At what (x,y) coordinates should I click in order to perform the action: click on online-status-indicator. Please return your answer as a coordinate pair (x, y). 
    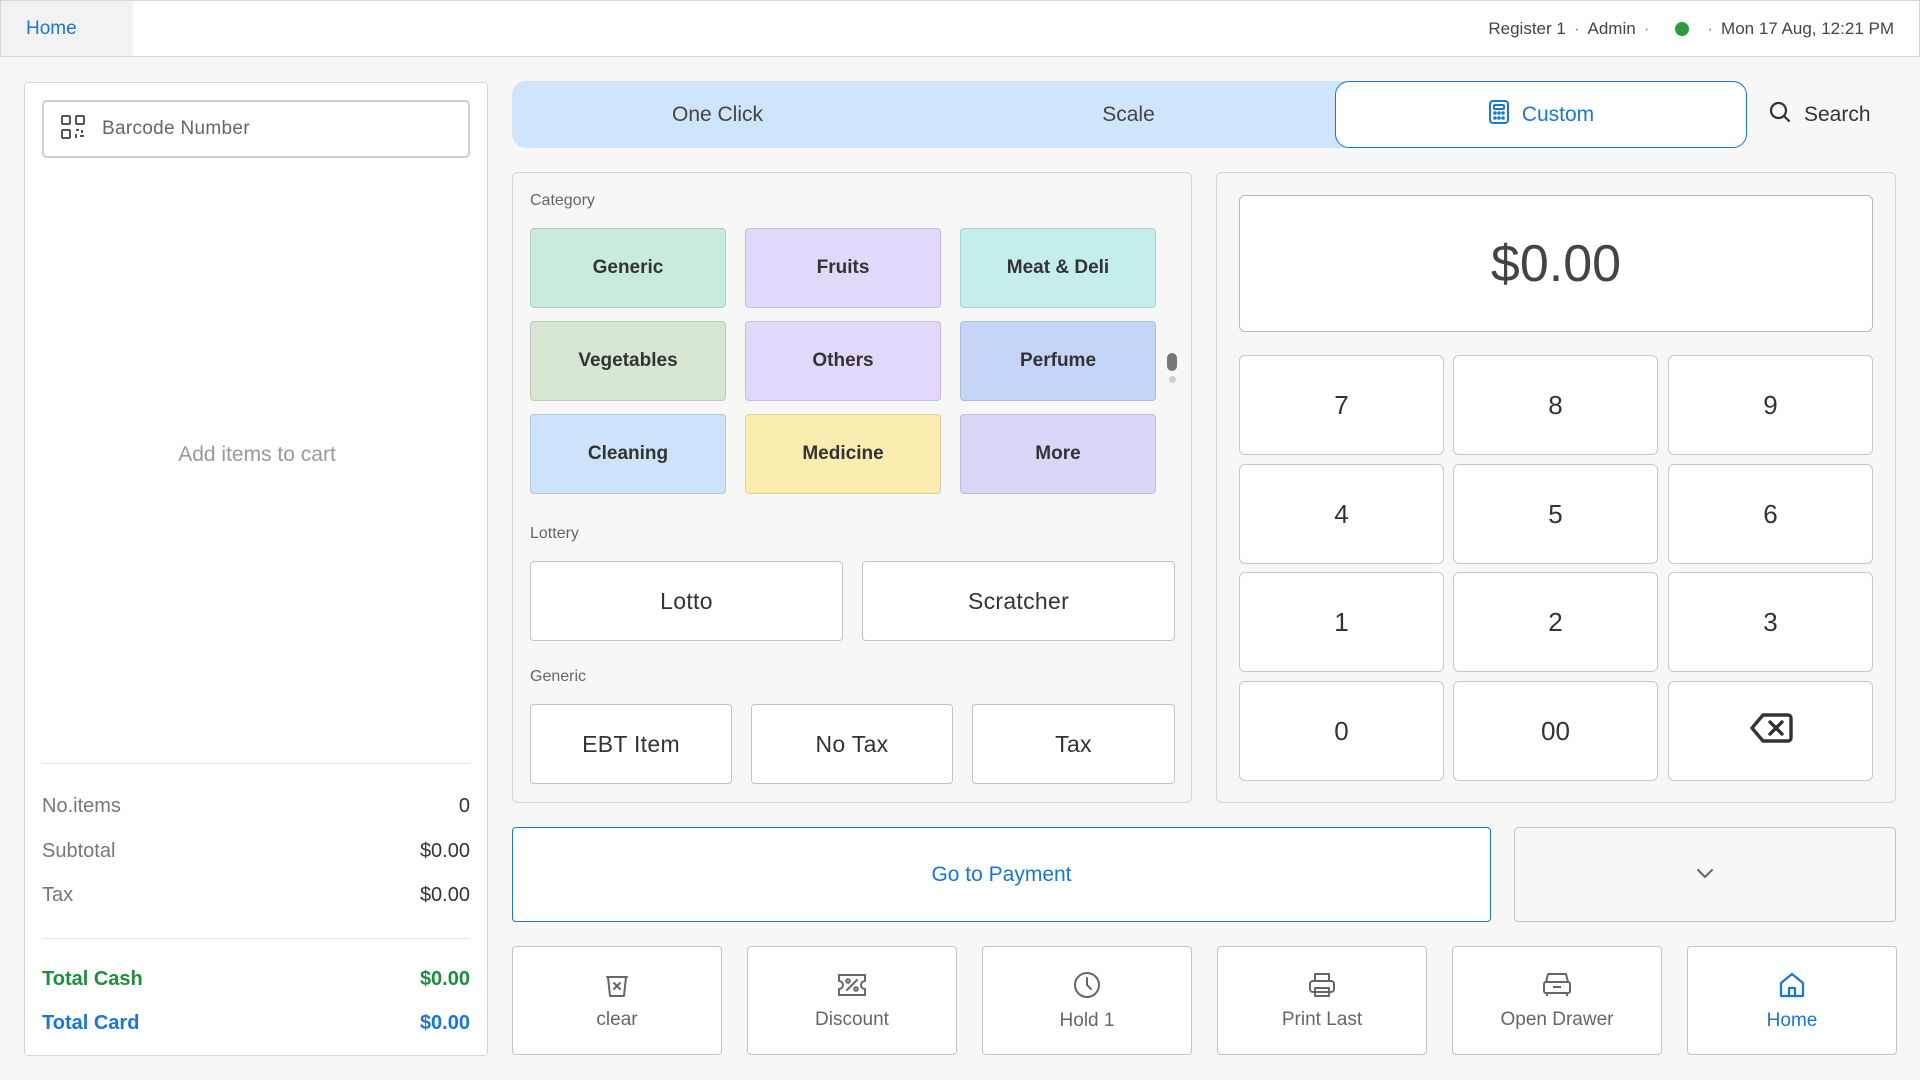
    Looking at the image, I should click on (1682, 28).